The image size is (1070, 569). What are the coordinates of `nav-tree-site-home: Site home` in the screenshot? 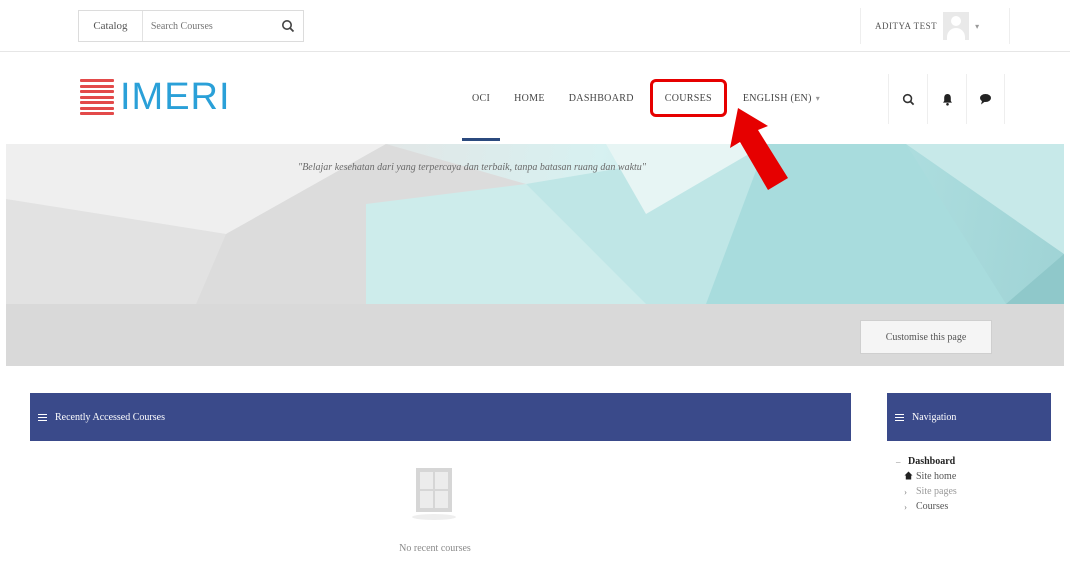 It's located at (926, 476).